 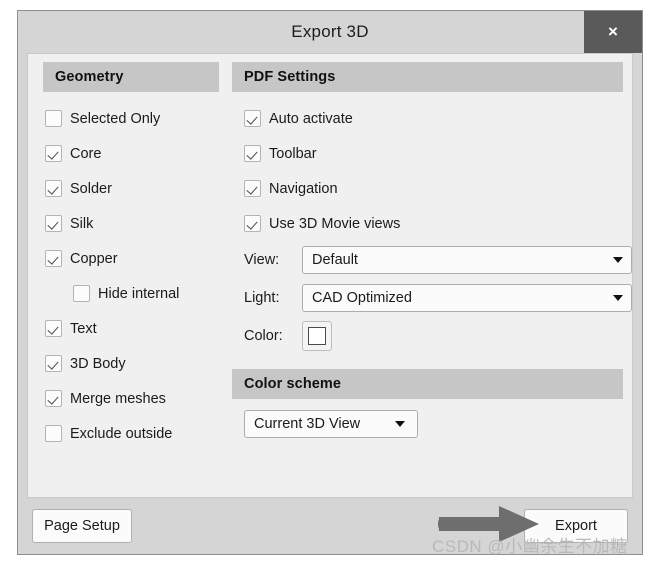 I want to click on checkbox-text-icon, so click(x=53, y=328).